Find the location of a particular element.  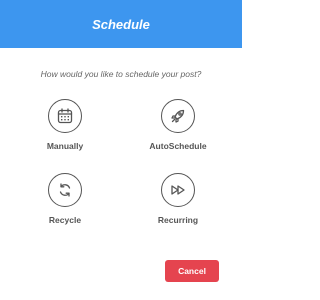

option-recurring: Recurring is located at coordinates (178, 199).